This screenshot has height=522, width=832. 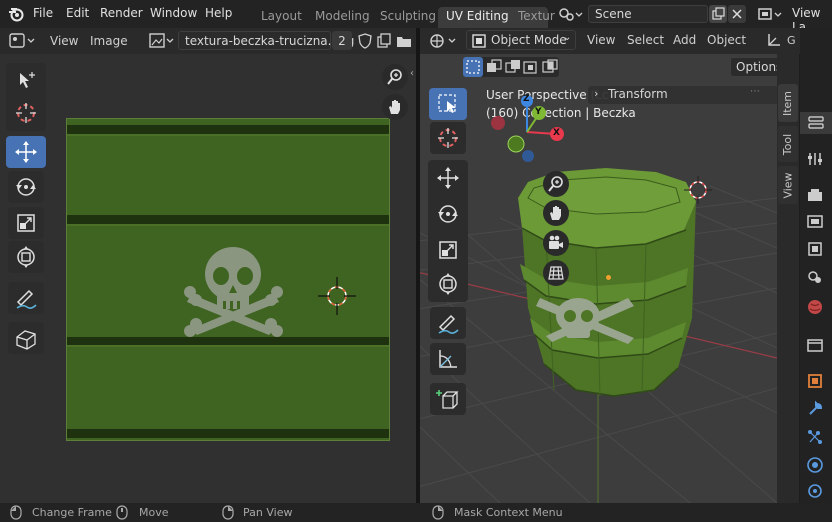 What do you see at coordinates (815, 221) in the screenshot?
I see `output-properties-icon` at bounding box center [815, 221].